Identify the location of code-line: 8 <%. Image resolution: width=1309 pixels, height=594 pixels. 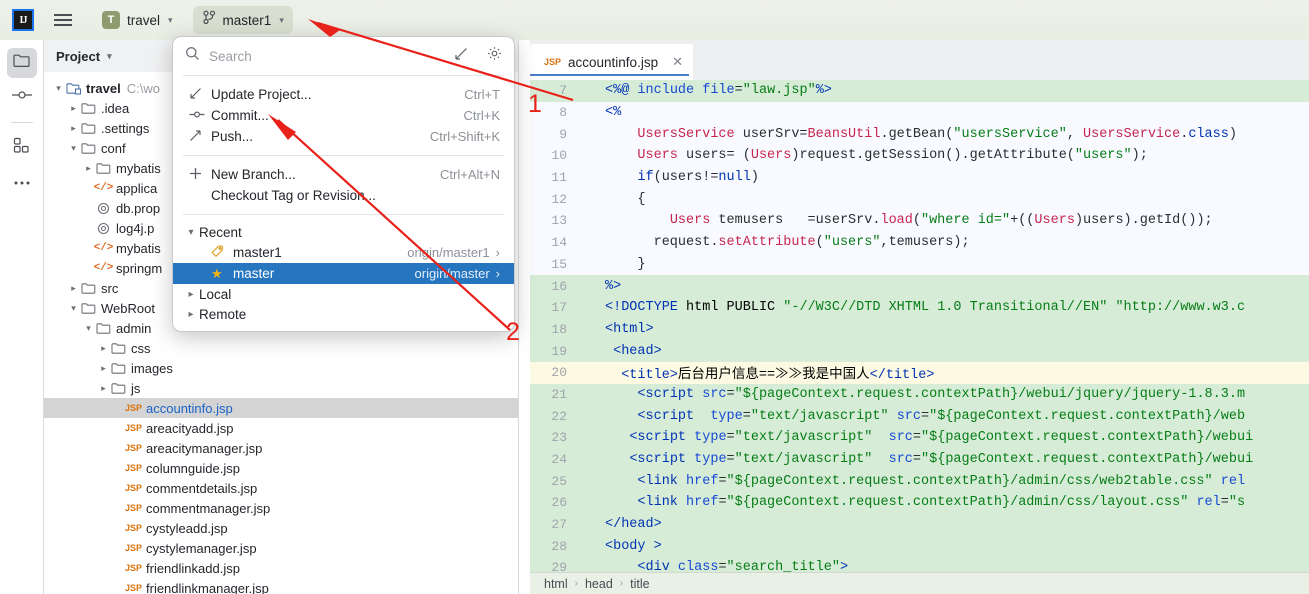
(919, 113).